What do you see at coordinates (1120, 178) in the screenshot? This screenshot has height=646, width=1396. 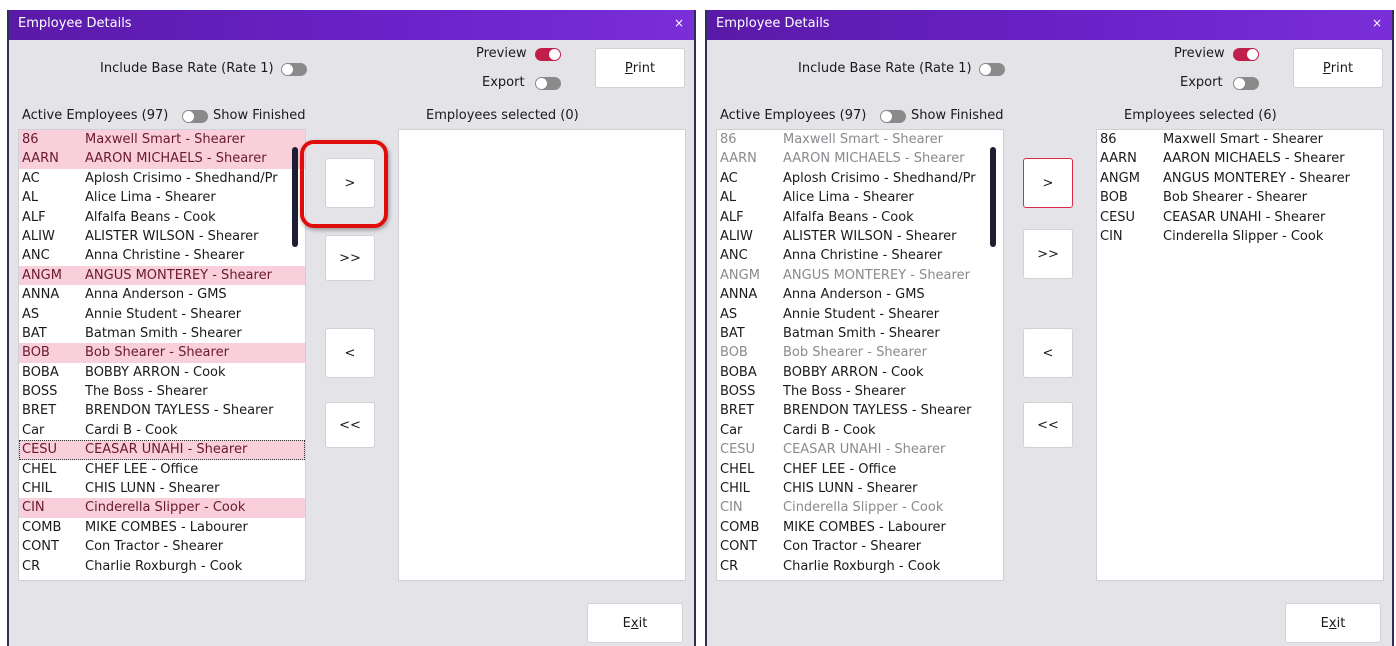 I see `employee-code: ANGM` at bounding box center [1120, 178].